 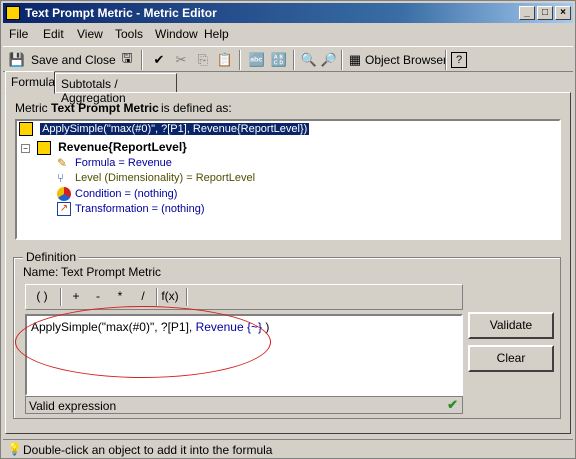 What do you see at coordinates (563, 13) in the screenshot?
I see `close-button: ×` at bounding box center [563, 13].